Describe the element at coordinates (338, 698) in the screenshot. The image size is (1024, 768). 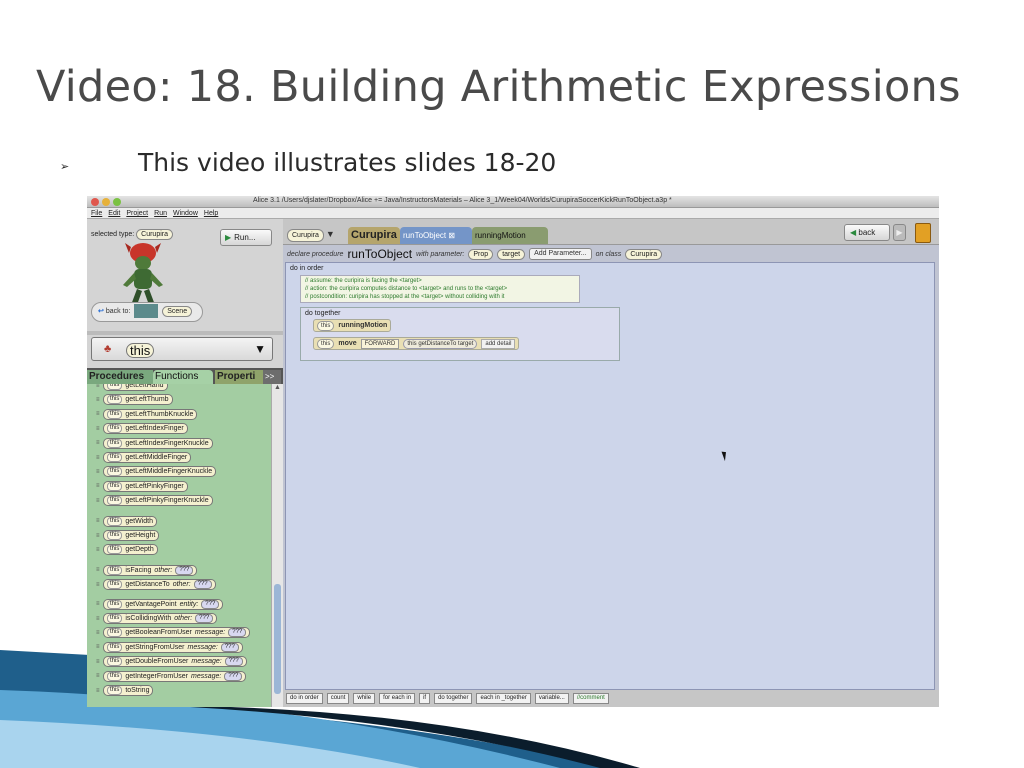
I see `count-button: count` at that location.